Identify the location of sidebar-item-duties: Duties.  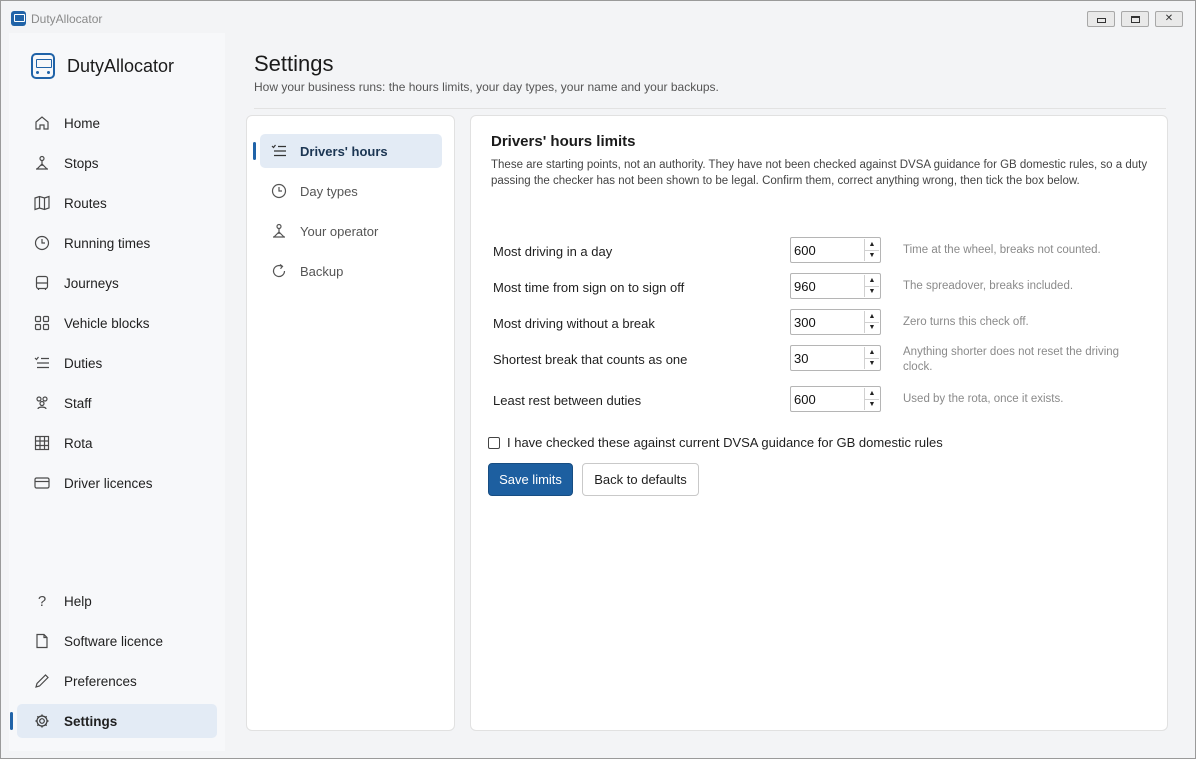
(117, 363).